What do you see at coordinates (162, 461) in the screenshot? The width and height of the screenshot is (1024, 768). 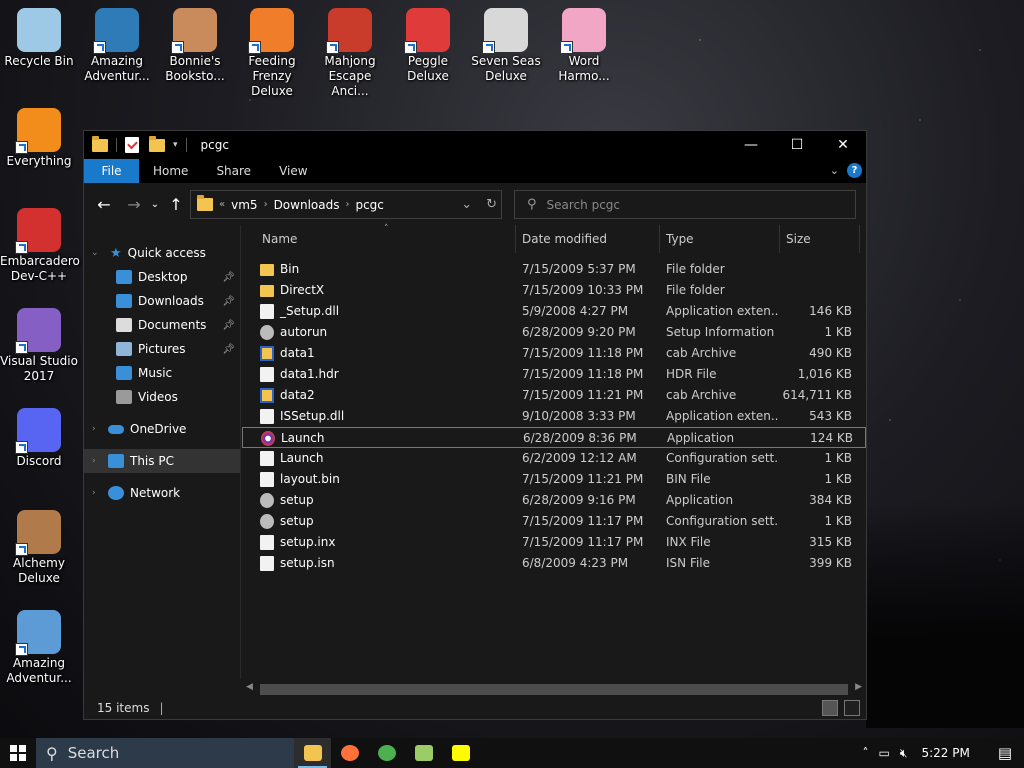 I see `nav-this-pc: › This PC` at bounding box center [162, 461].